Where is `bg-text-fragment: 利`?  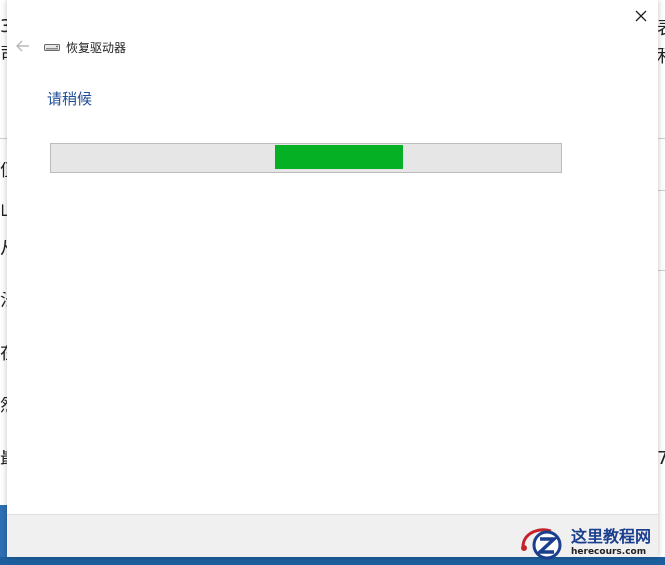
bg-text-fragment: 利 is located at coordinates (661, 57).